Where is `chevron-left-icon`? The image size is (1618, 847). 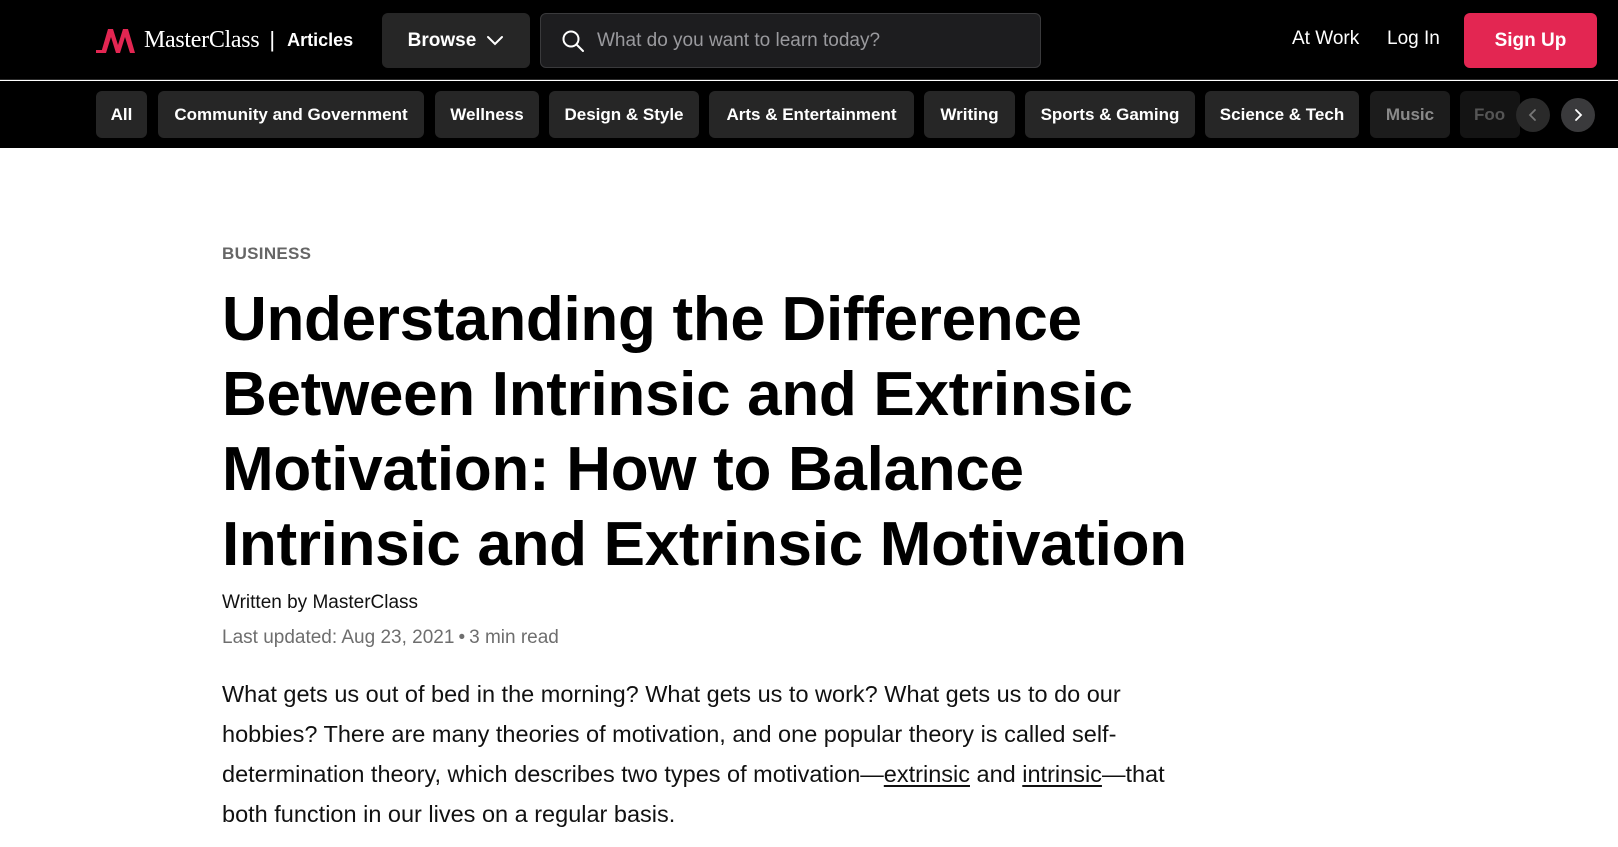
chevron-left-icon is located at coordinates (1532, 115).